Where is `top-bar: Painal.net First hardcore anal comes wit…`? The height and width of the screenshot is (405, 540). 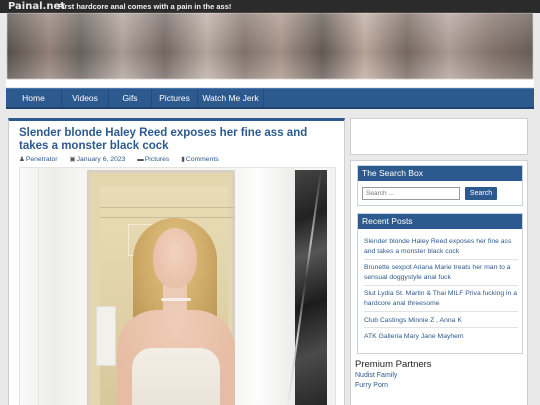
top-bar: Painal.net First hardcore anal comes wit… is located at coordinates (270, 6).